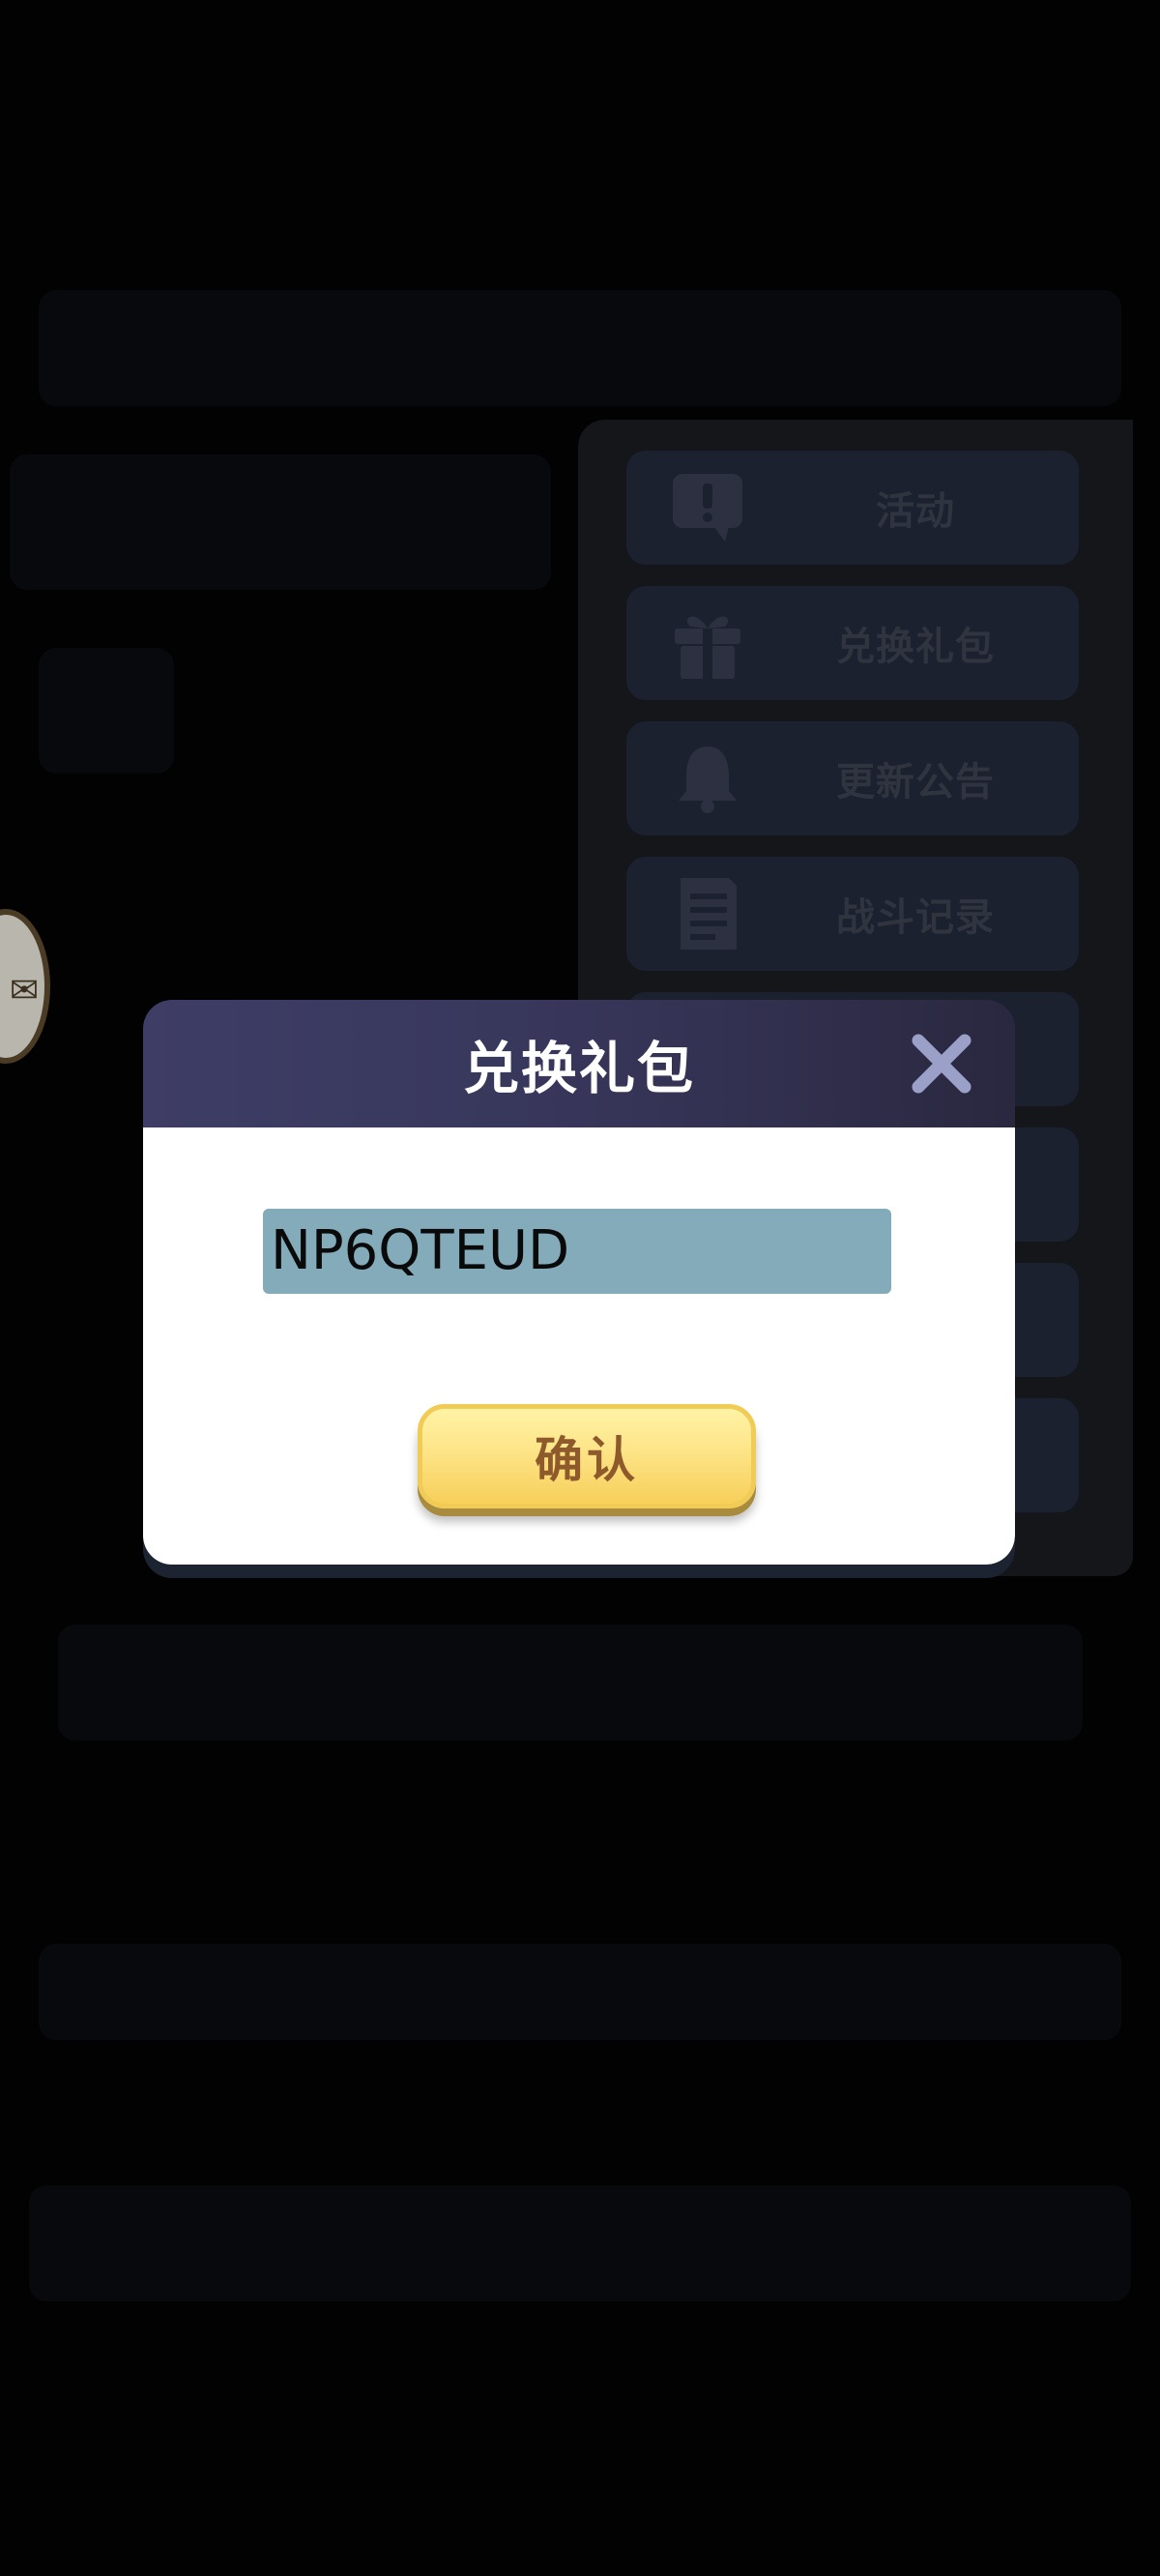  Describe the element at coordinates (915, 782) in the screenshot. I see `side-menu-label: 更新公告` at that location.